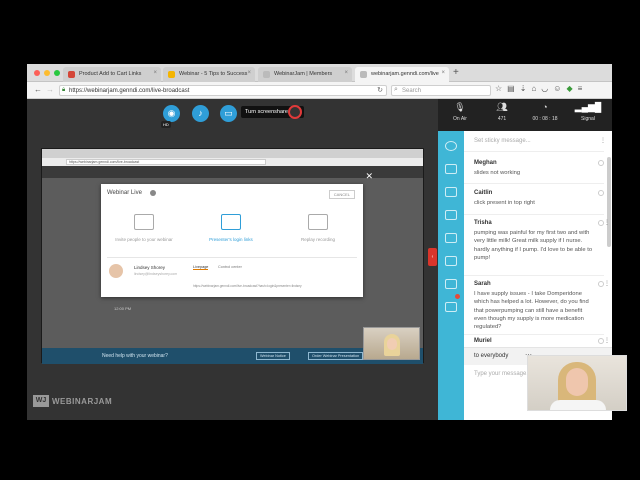 Image resolution: width=640 pixels, height=480 pixels. What do you see at coordinates (171, 74) in the screenshot?
I see `slides-icon` at bounding box center [171, 74].